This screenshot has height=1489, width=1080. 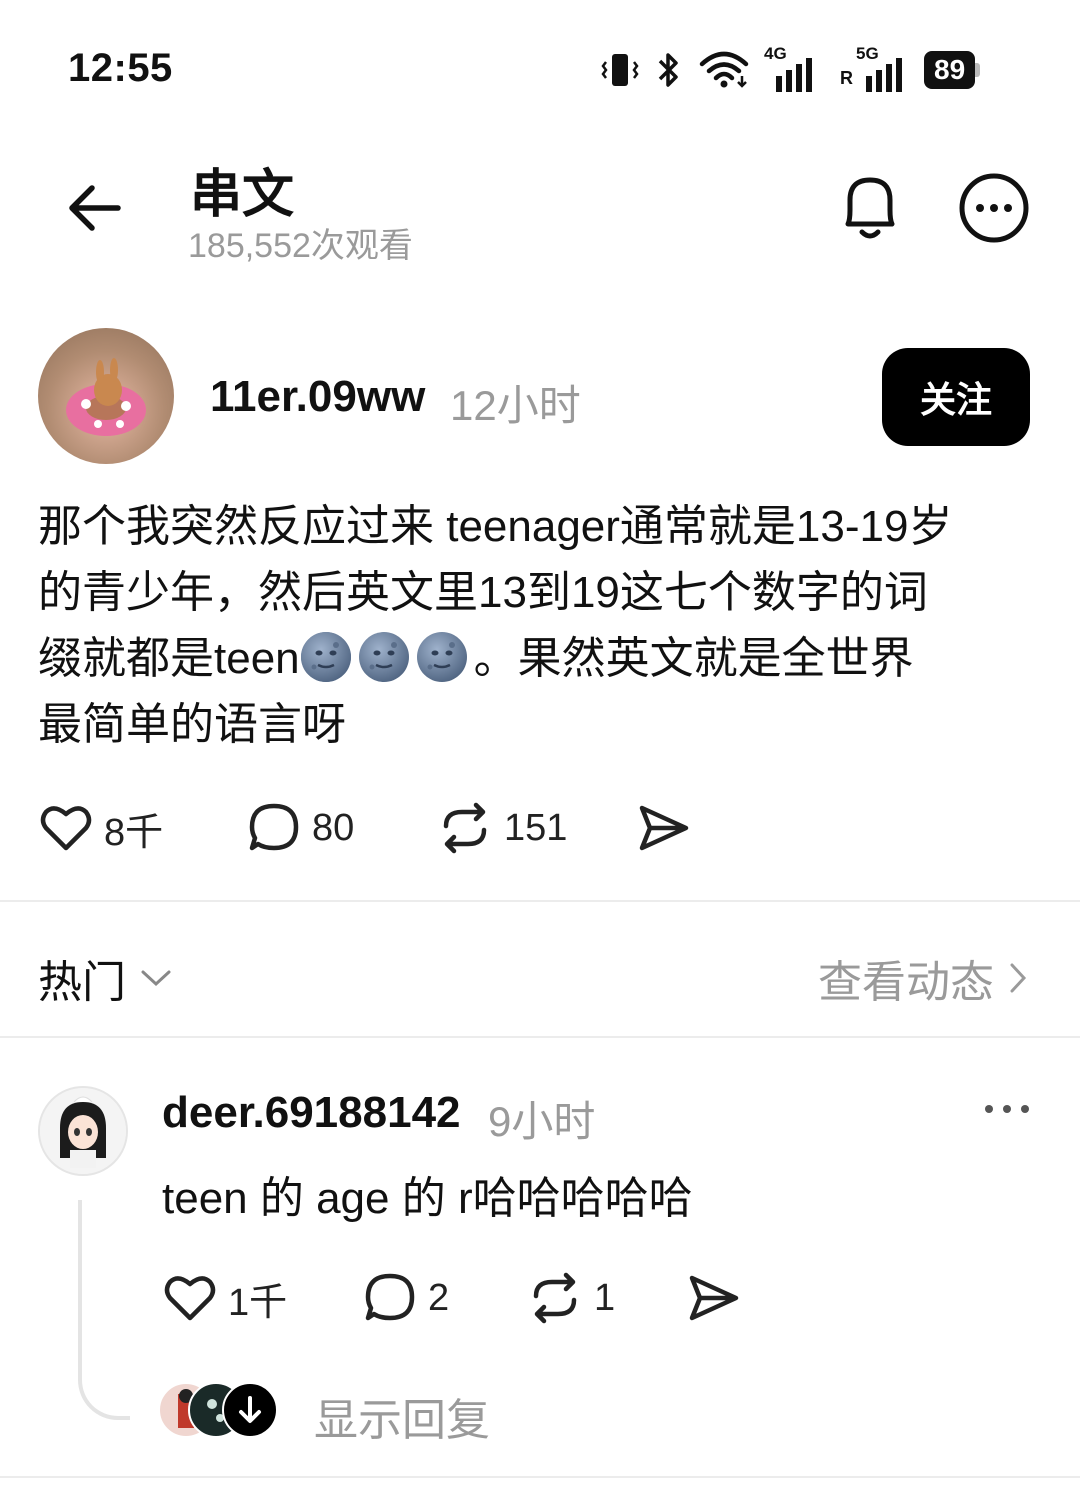 I want to click on comment-share-button, so click(x=714, y=1298).